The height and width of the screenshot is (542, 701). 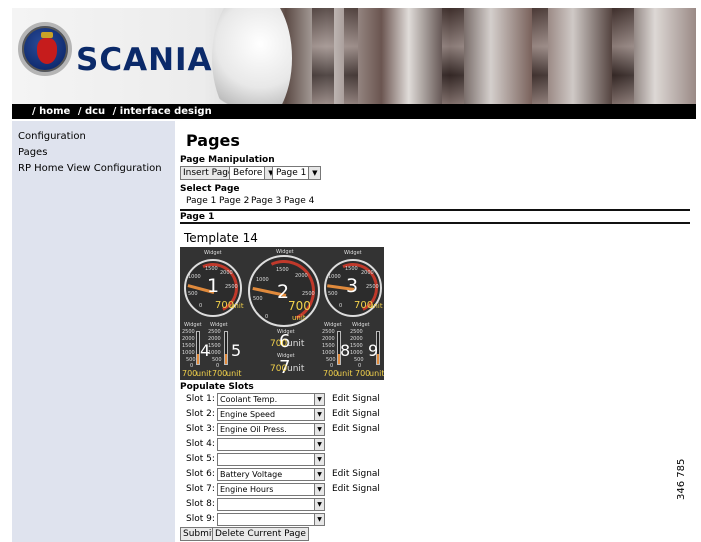 I want to click on slot-signal-select: Engine Hours ▼, so click(x=271, y=489).